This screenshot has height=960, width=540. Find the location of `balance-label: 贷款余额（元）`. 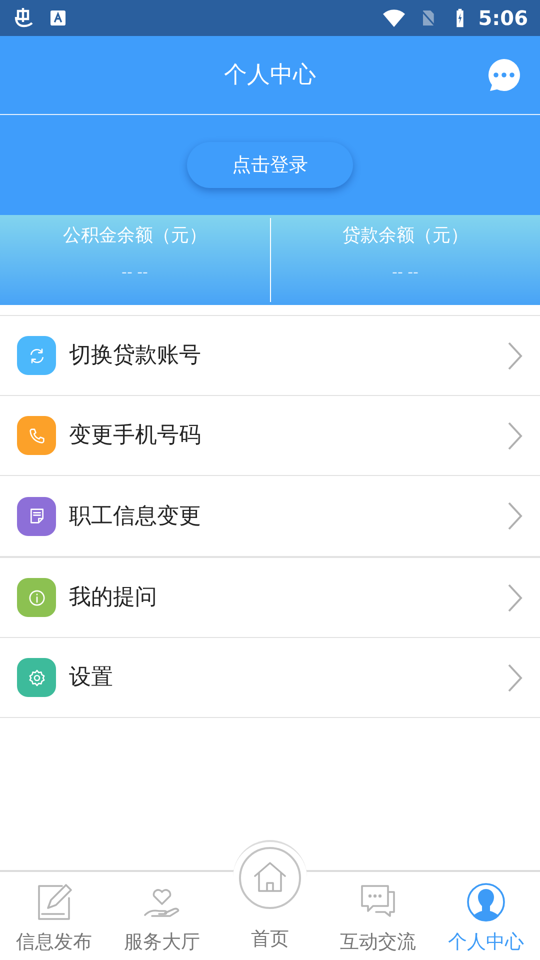

balance-label: 贷款余额（元） is located at coordinates (405, 236).